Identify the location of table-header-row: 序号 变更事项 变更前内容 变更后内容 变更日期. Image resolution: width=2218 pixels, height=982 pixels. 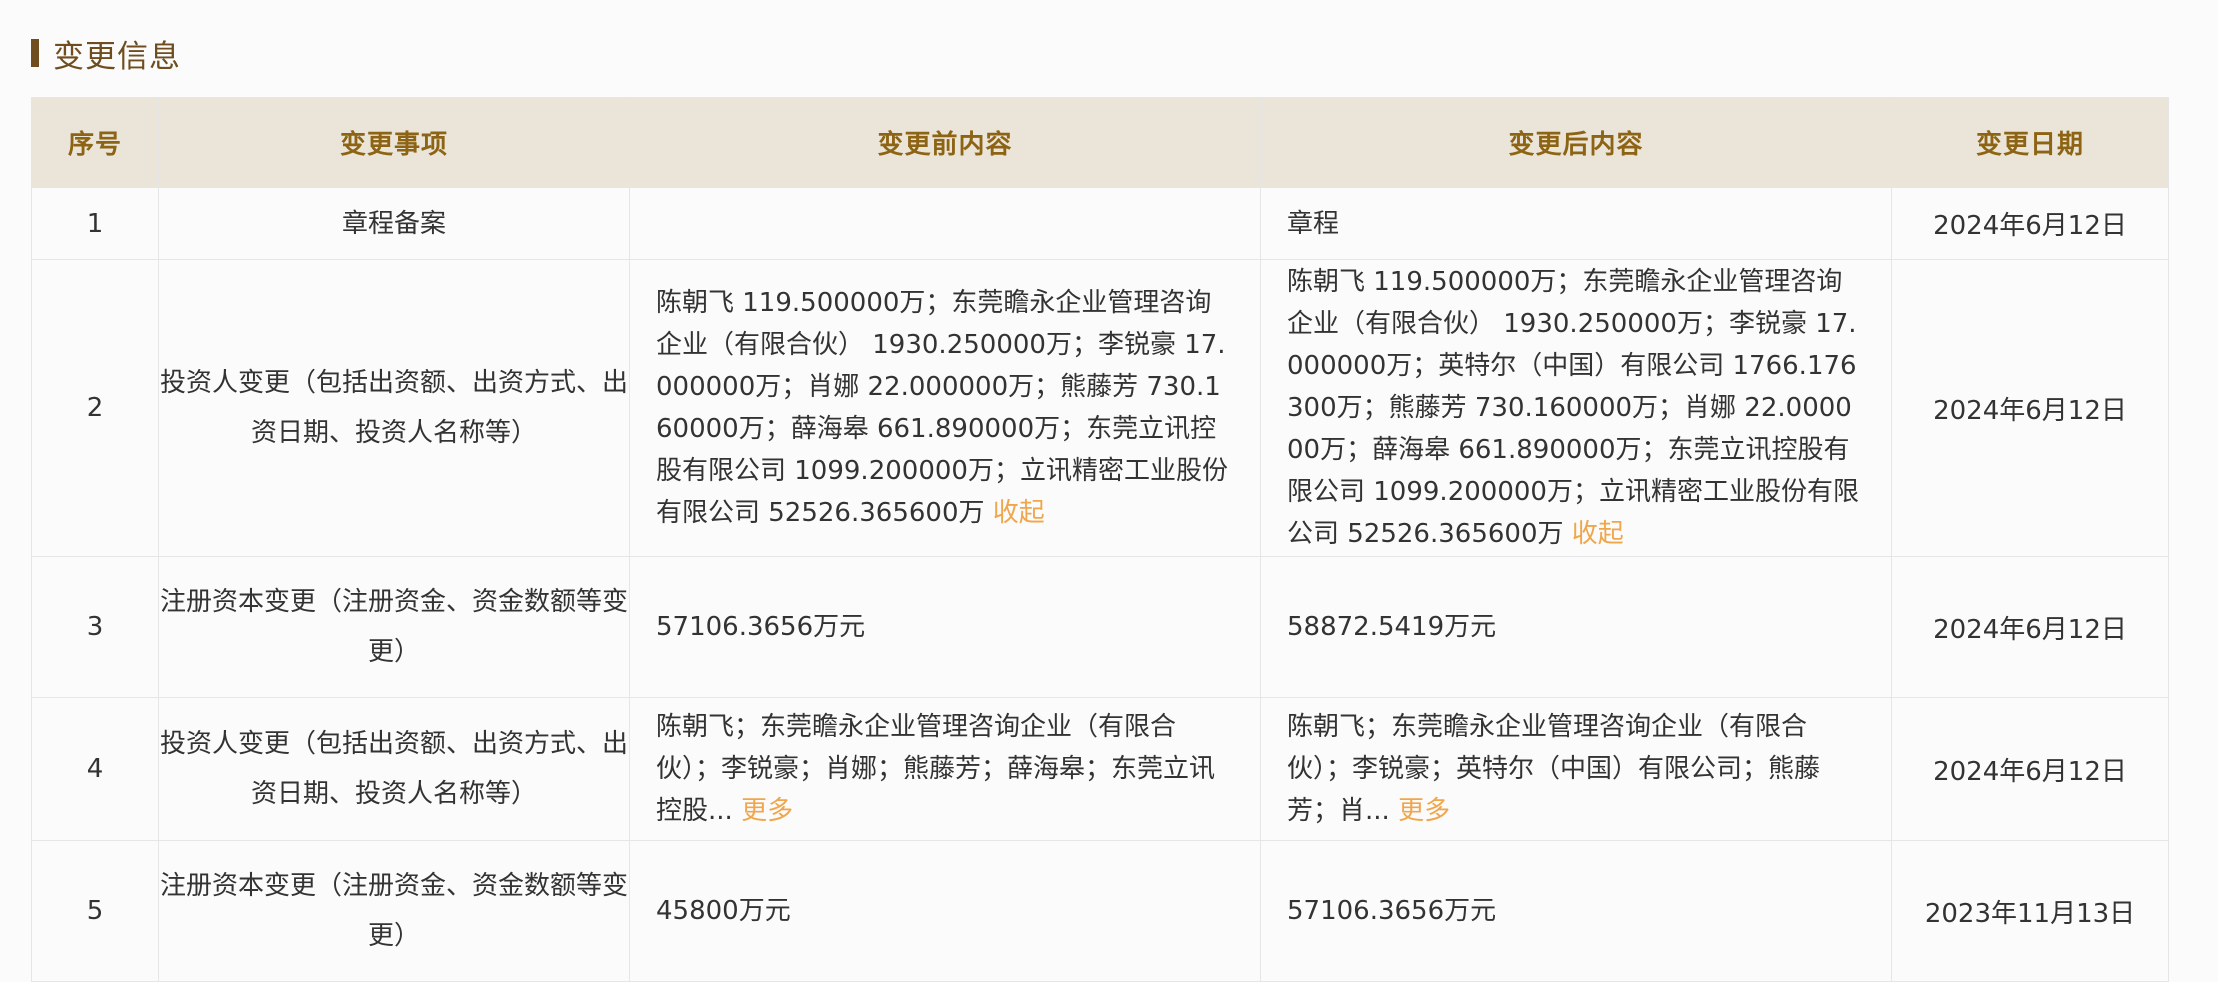
(1100, 142).